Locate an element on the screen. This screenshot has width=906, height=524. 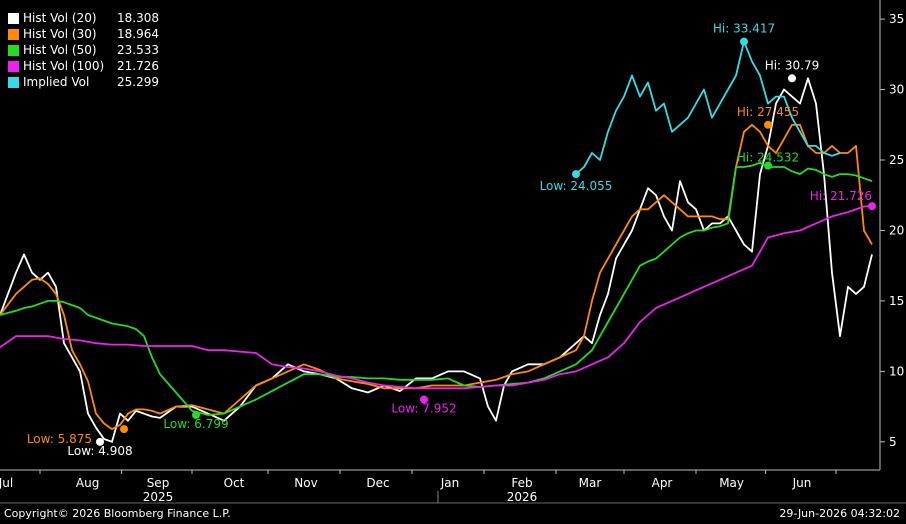
x-tick-label: Jan is located at coordinates (450, 483).